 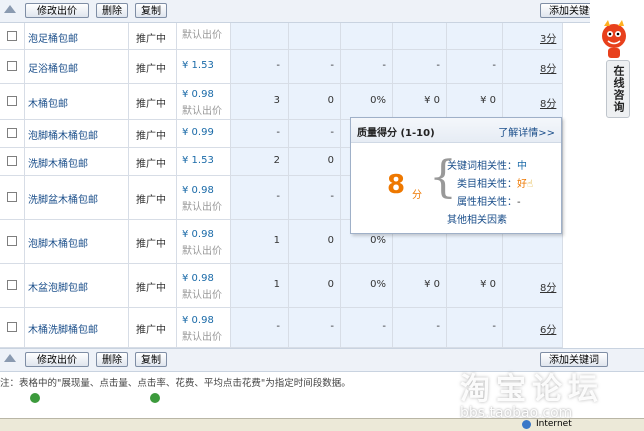 I want to click on quality-score-link: 6分, so click(x=548, y=328).